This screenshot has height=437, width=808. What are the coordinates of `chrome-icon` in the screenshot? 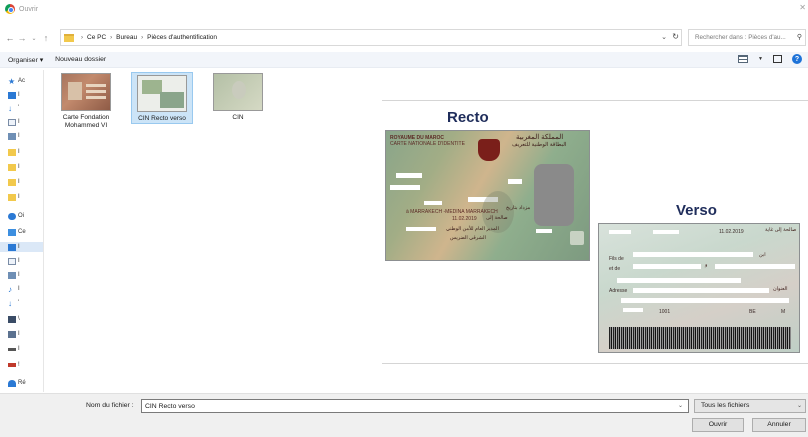 It's located at (10, 9).